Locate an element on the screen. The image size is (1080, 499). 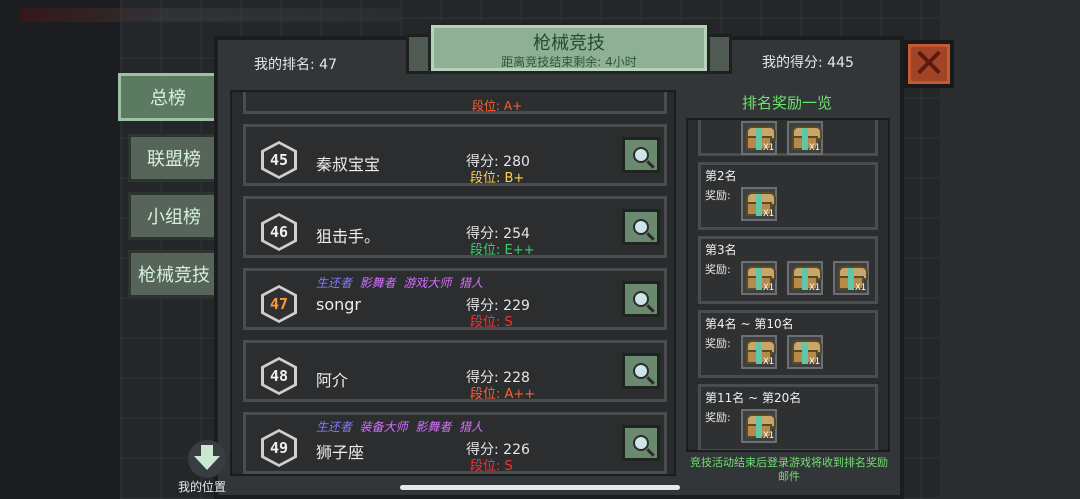
player-titles: 生还者 影舞者 游戏大师 猎人 is located at coordinates (399, 282).